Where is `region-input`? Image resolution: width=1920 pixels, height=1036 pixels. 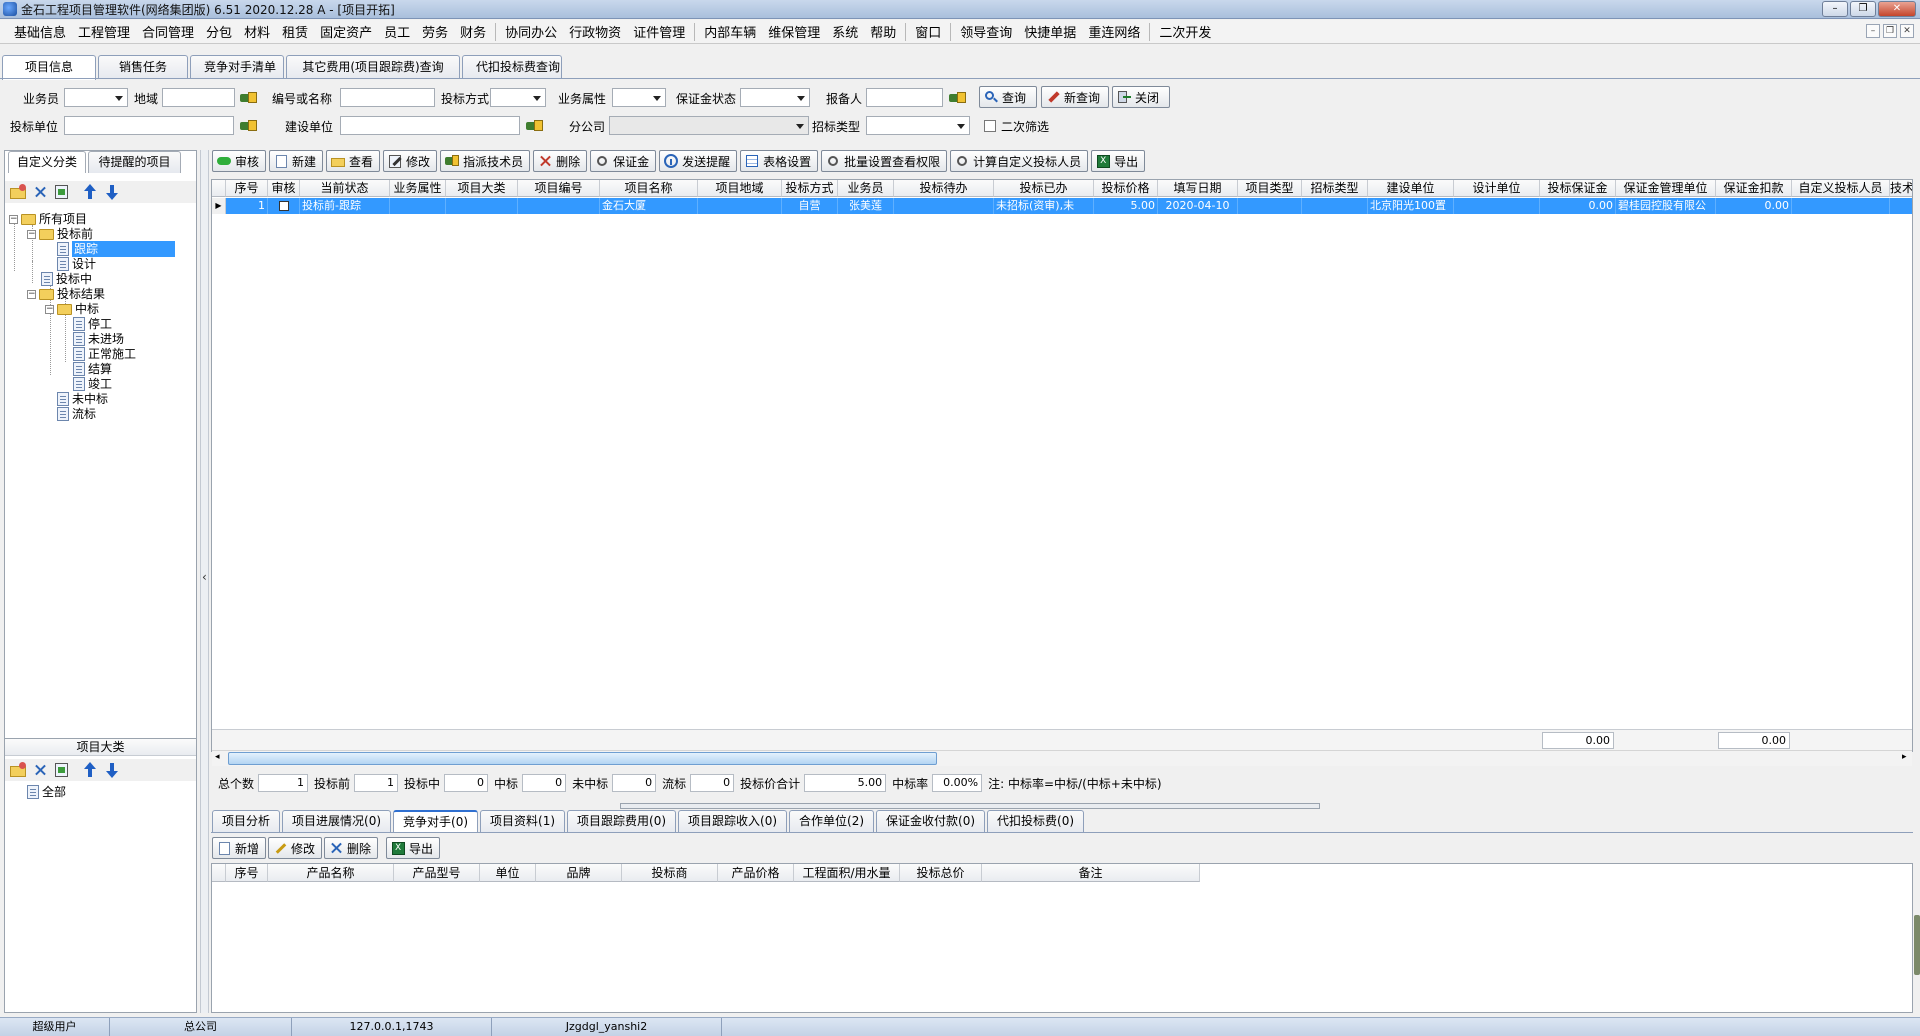
region-input is located at coordinates (198, 97).